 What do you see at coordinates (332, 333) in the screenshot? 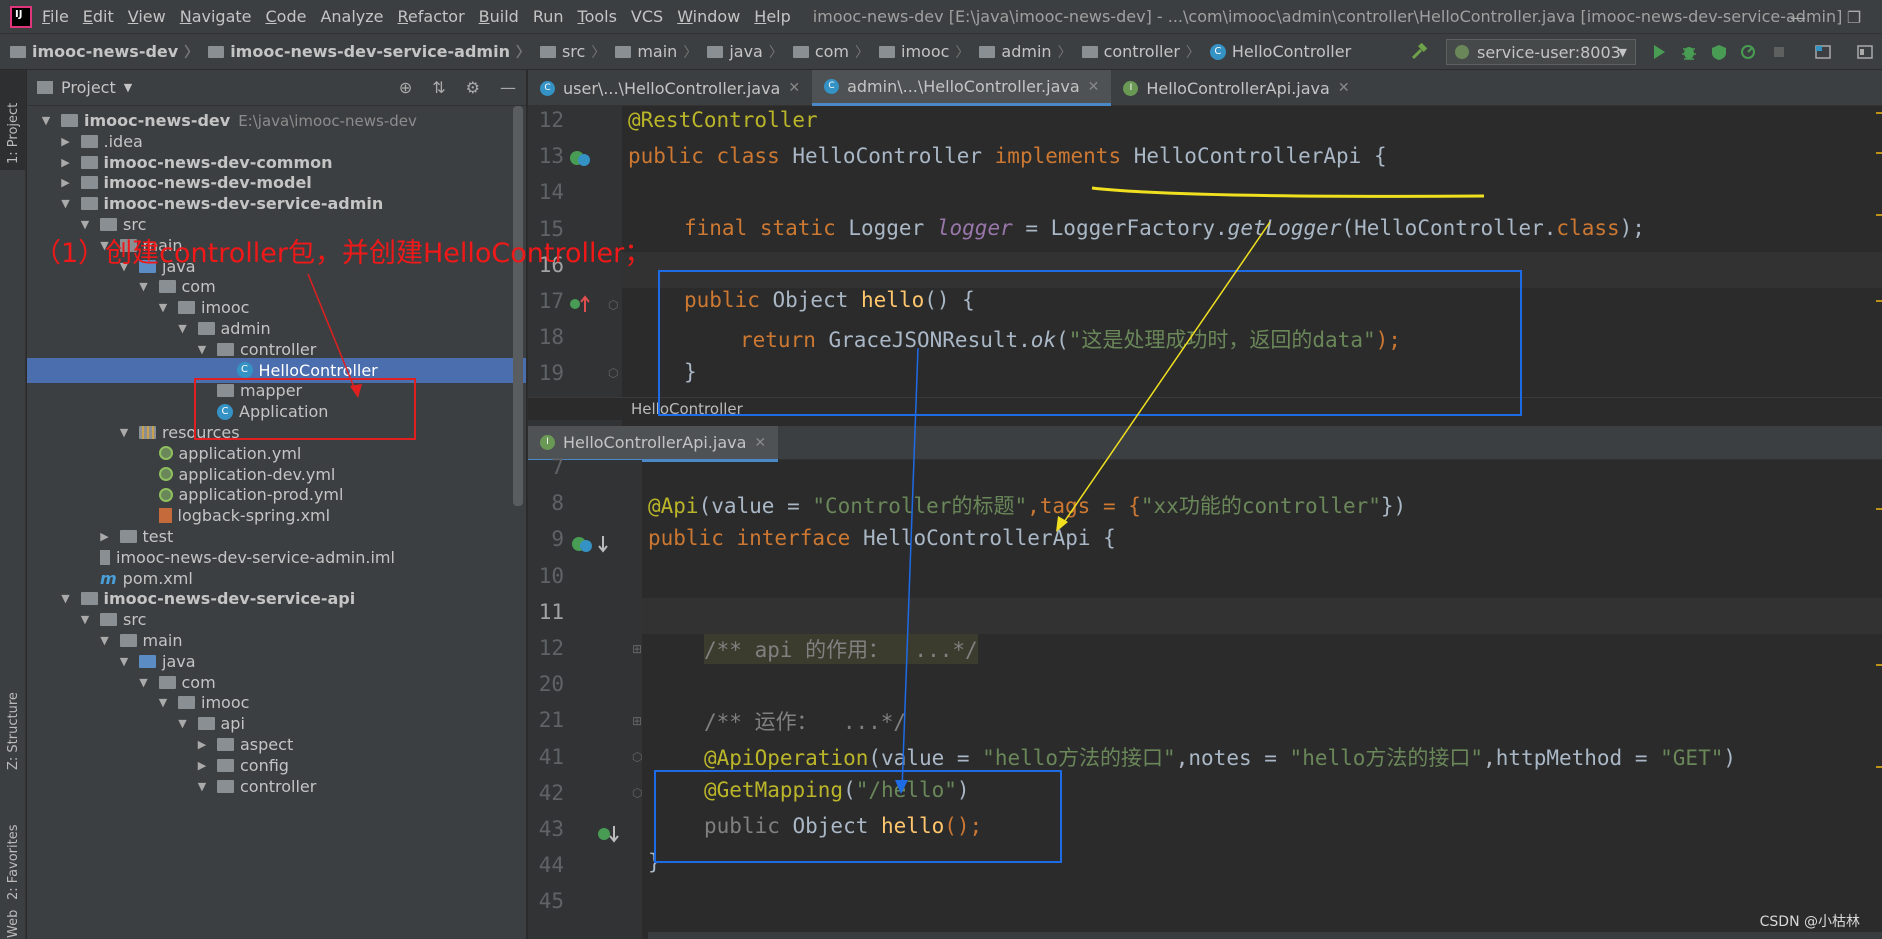
I see `red-arrow-line` at bounding box center [332, 333].